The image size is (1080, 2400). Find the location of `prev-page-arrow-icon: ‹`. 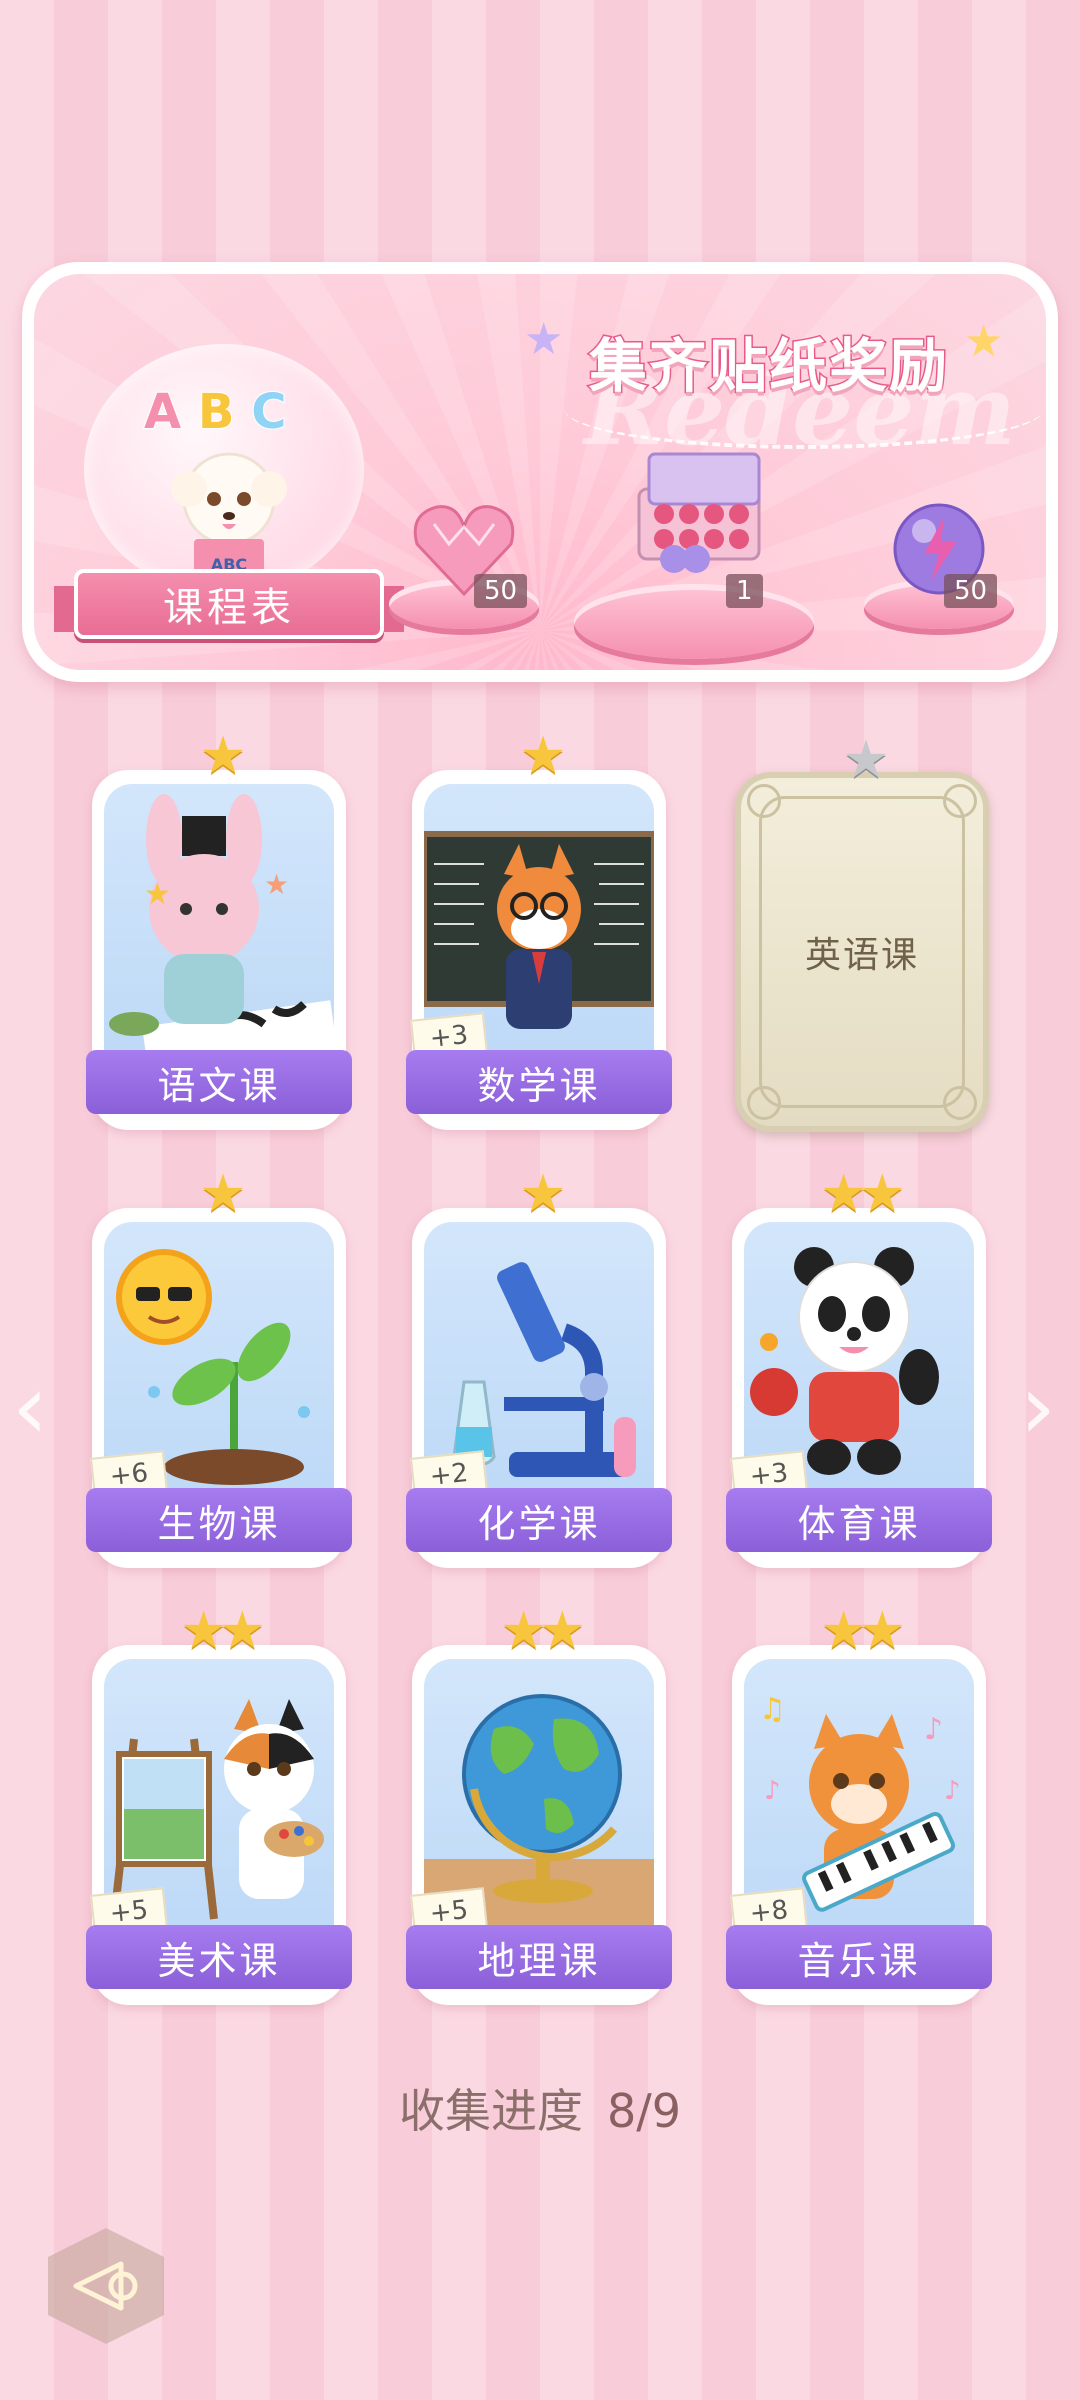

prev-page-arrow-icon: ‹ is located at coordinates (30, 1407).